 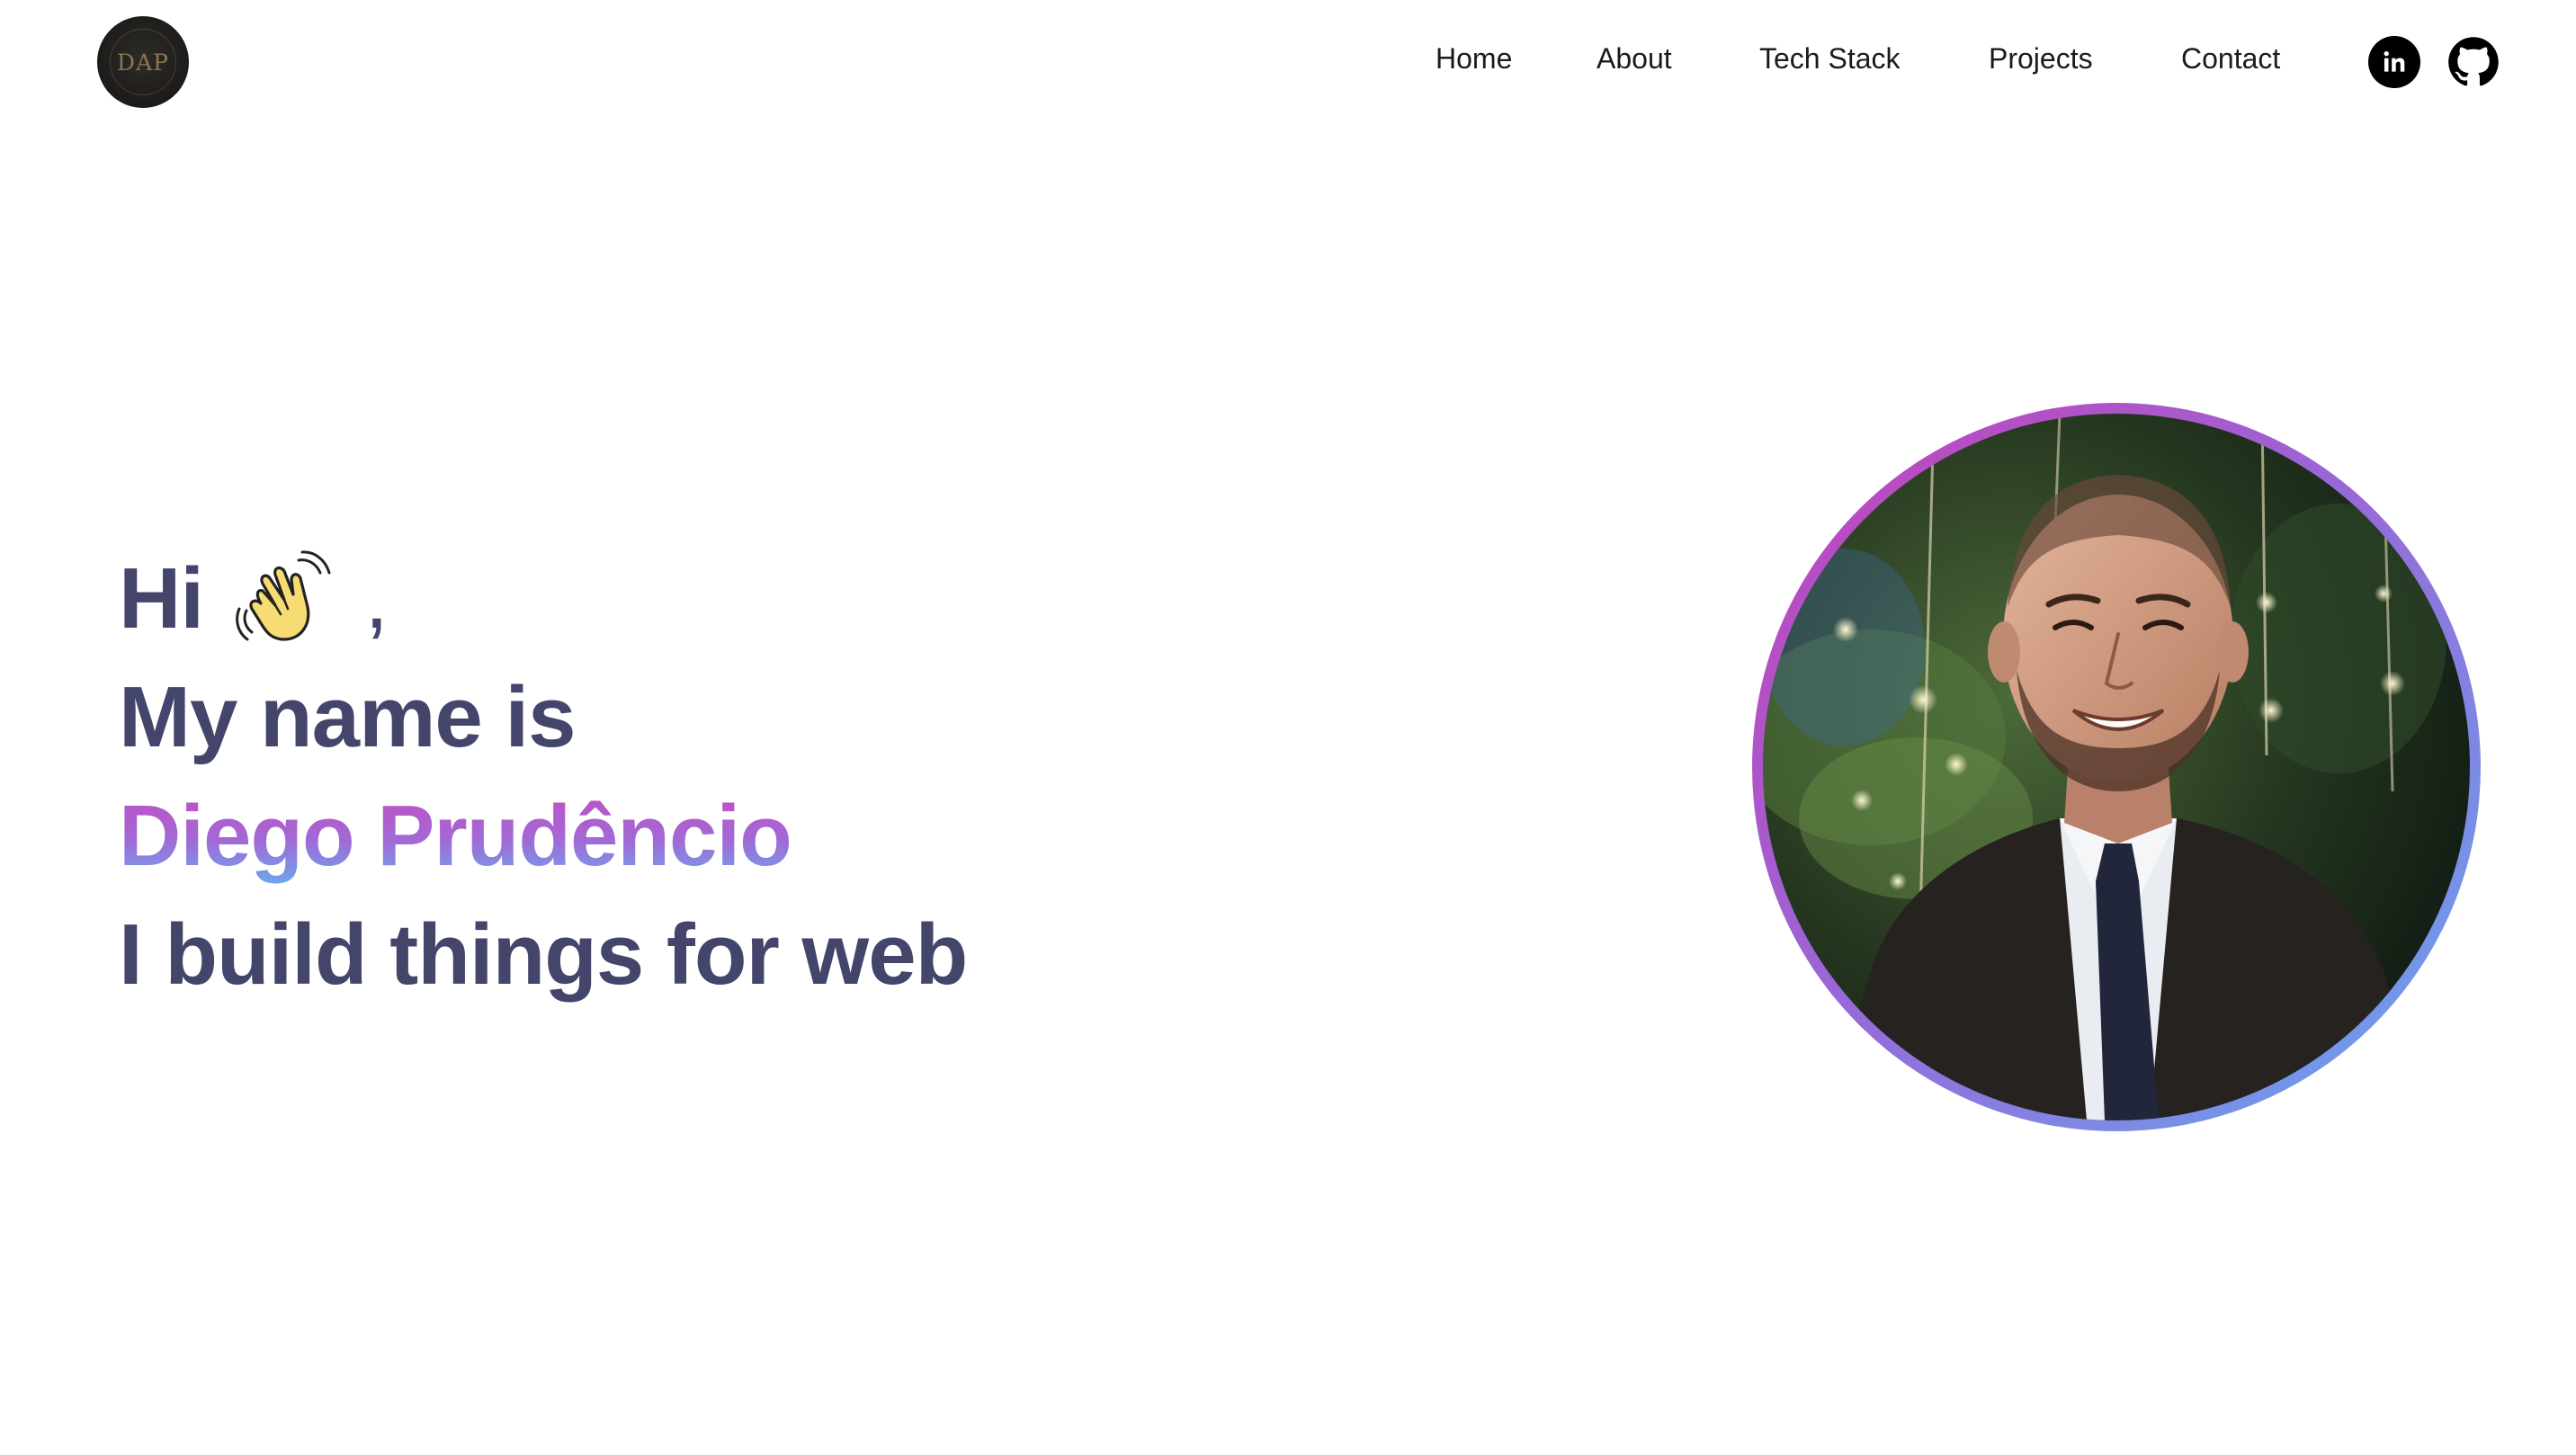 What do you see at coordinates (283, 595) in the screenshot?
I see `waving-hand-icon` at bounding box center [283, 595].